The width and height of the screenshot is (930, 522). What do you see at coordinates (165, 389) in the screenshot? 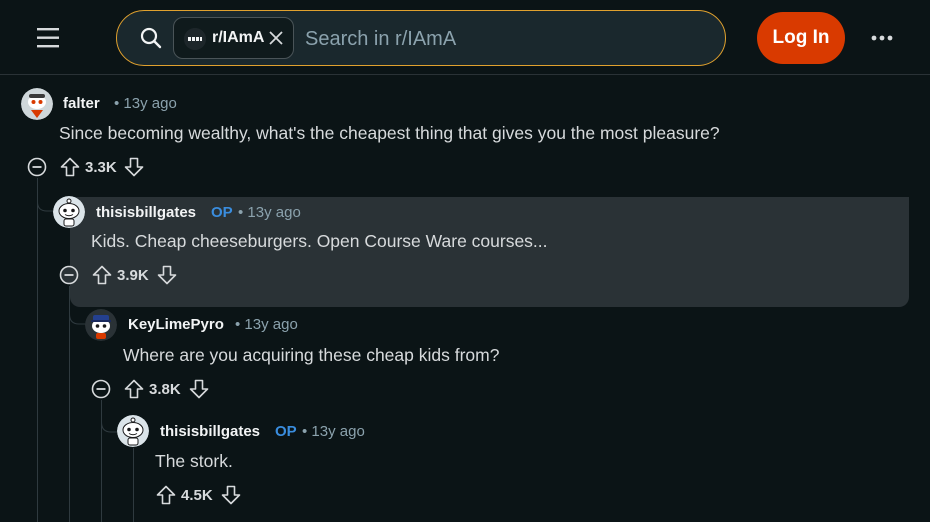
I see `vote-score: 3.8K` at bounding box center [165, 389].